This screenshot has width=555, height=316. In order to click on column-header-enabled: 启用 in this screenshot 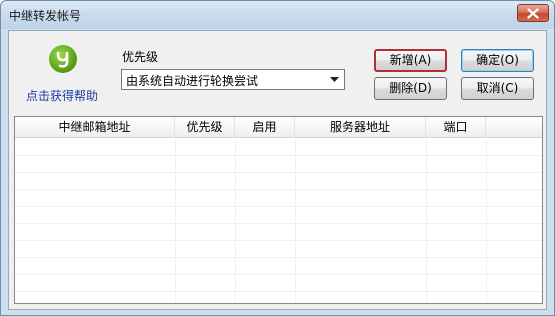, I will do `click(265, 127)`.